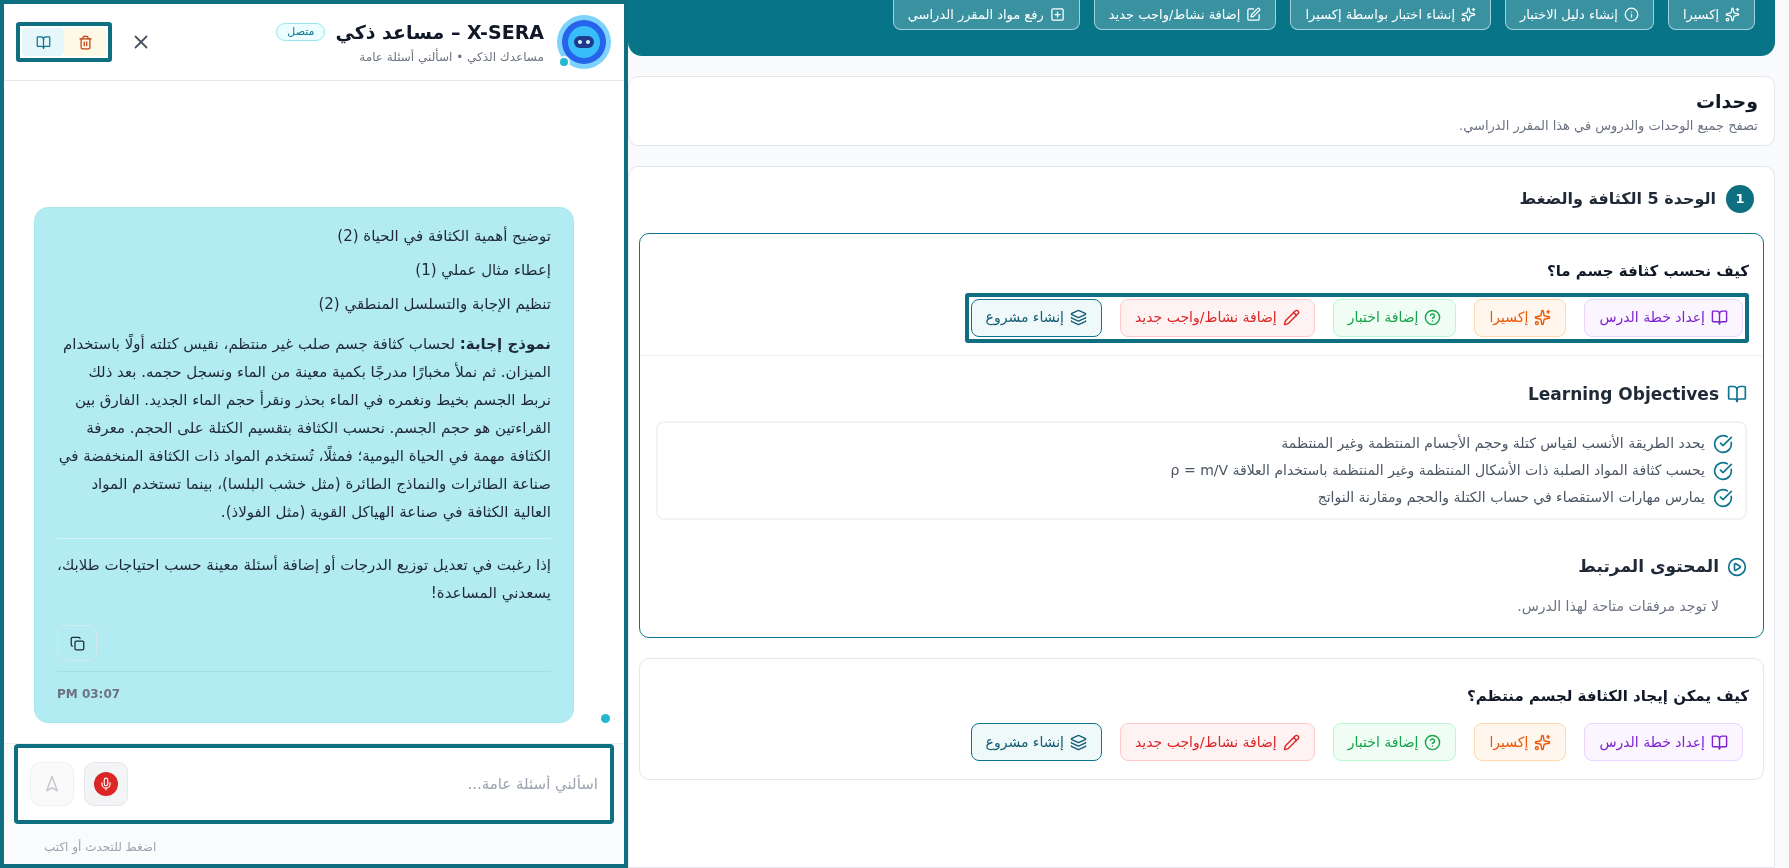 The width and height of the screenshot is (1789, 868). I want to click on guide-button, so click(43, 42).